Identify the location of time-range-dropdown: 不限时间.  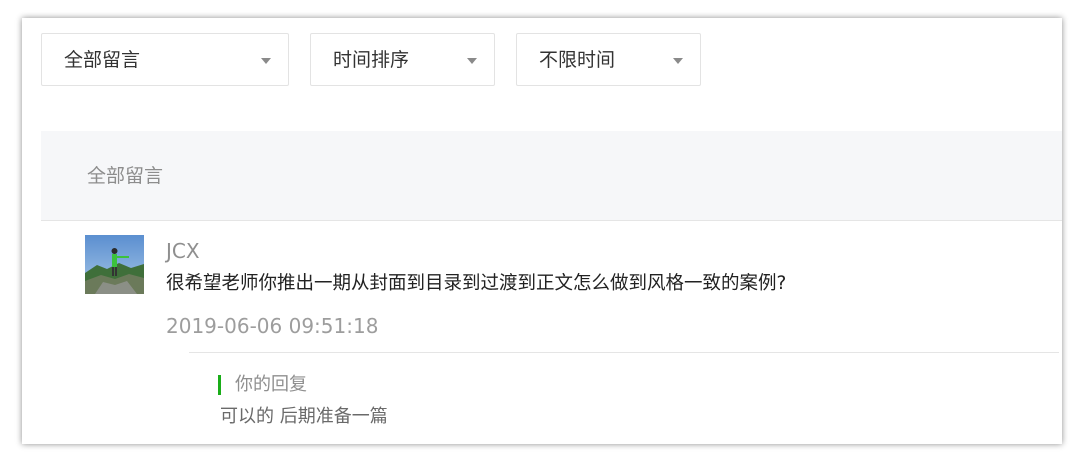
(608, 59).